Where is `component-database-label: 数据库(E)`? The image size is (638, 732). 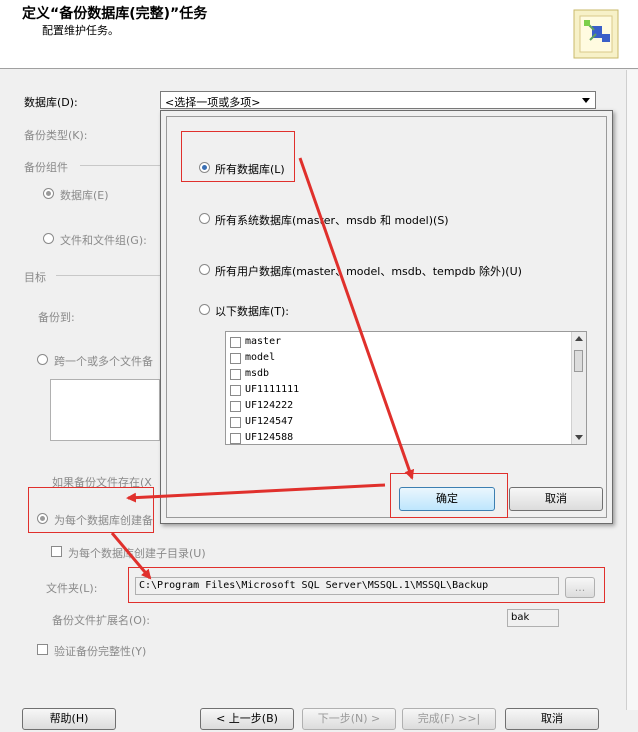 component-database-label: 数据库(E) is located at coordinates (84, 195).